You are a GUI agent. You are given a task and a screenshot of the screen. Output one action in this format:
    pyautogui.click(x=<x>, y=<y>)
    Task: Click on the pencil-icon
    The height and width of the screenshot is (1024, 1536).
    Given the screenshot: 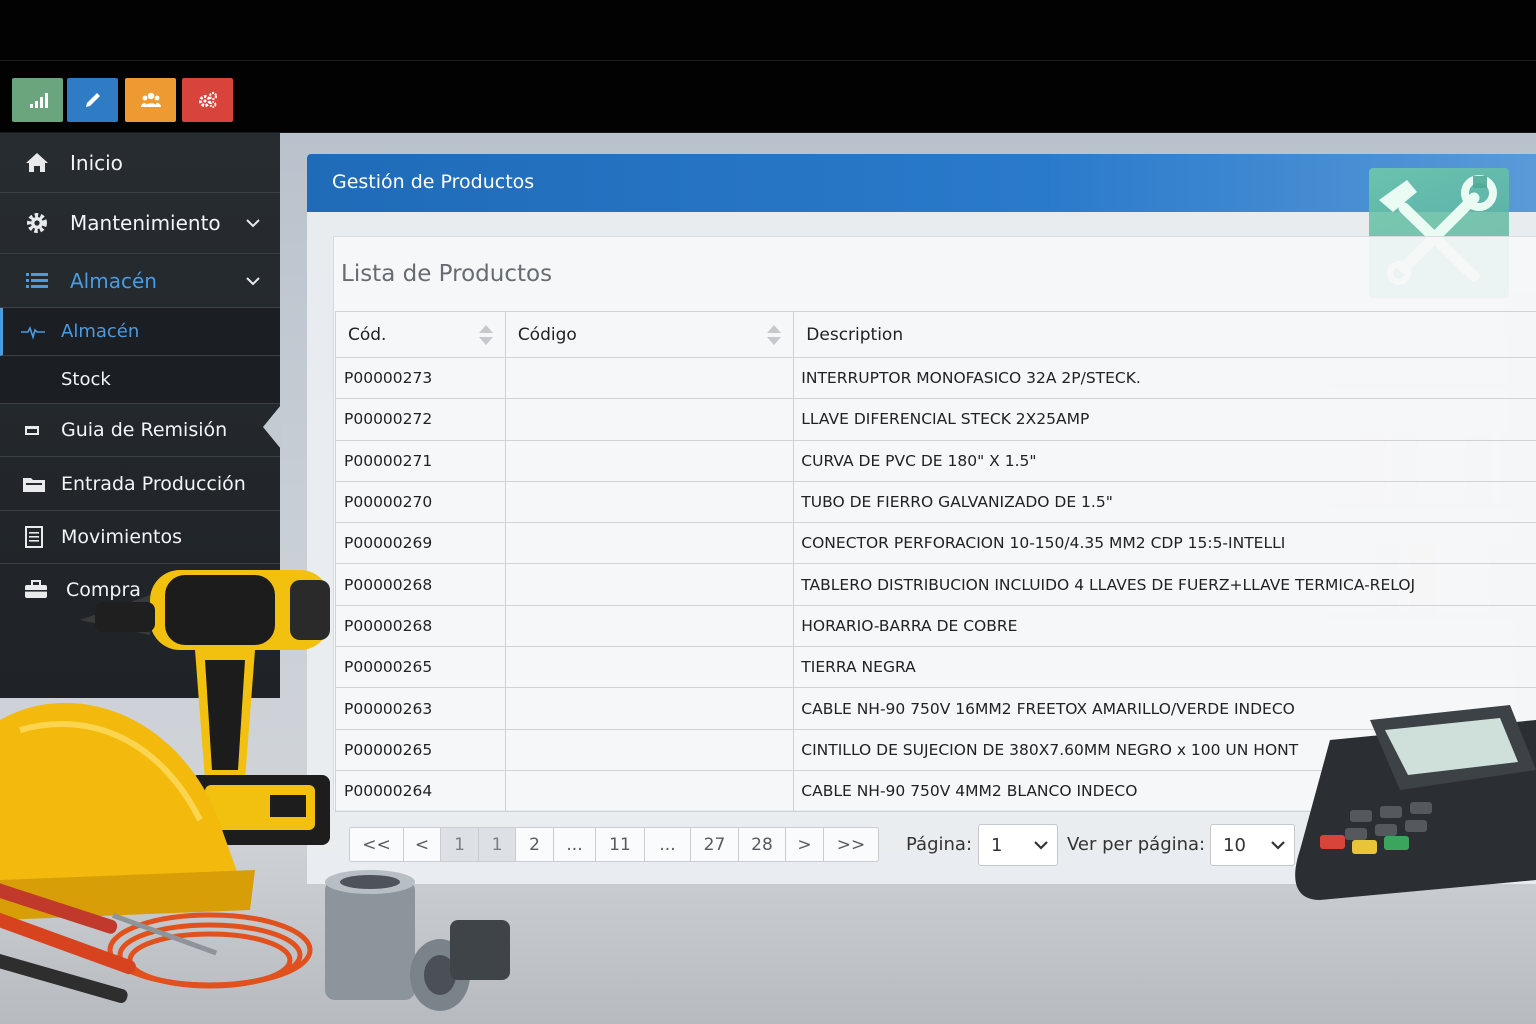 What is the action you would take?
    pyautogui.click(x=92, y=100)
    